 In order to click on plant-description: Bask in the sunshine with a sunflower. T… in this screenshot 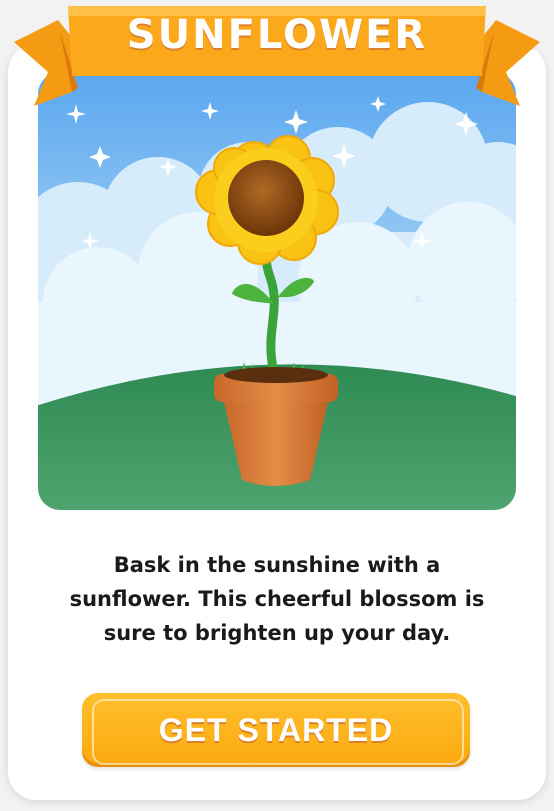, I will do `click(277, 599)`.